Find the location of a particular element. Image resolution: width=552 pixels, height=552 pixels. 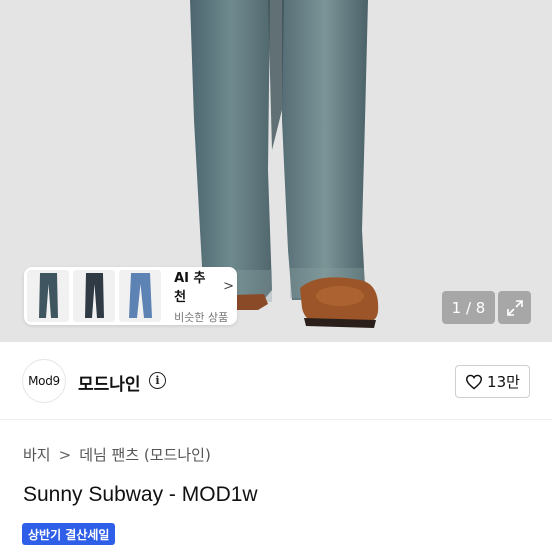

breadcrumb-item: 데님 팬츠 (모드나인) is located at coordinates (145, 454).